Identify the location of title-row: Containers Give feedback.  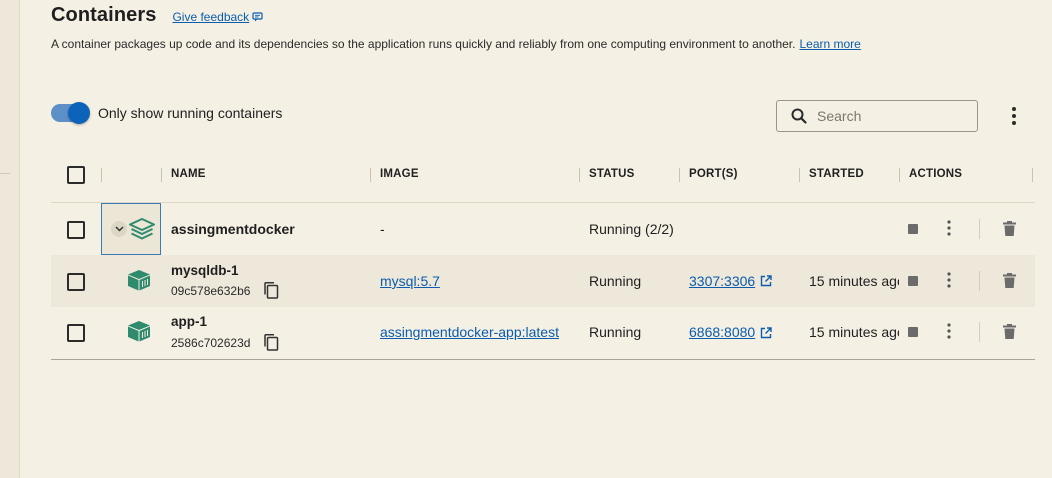
(157, 15).